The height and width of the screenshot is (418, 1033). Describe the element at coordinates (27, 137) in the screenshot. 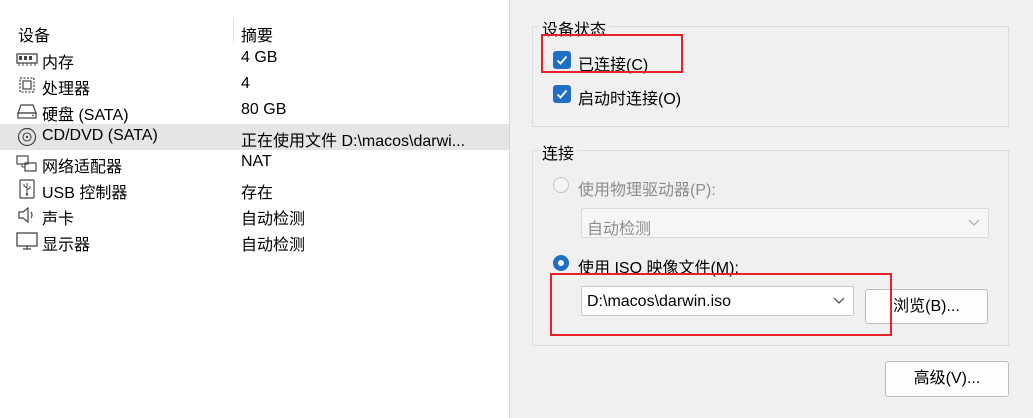

I see `cd-dvd-icon` at that location.